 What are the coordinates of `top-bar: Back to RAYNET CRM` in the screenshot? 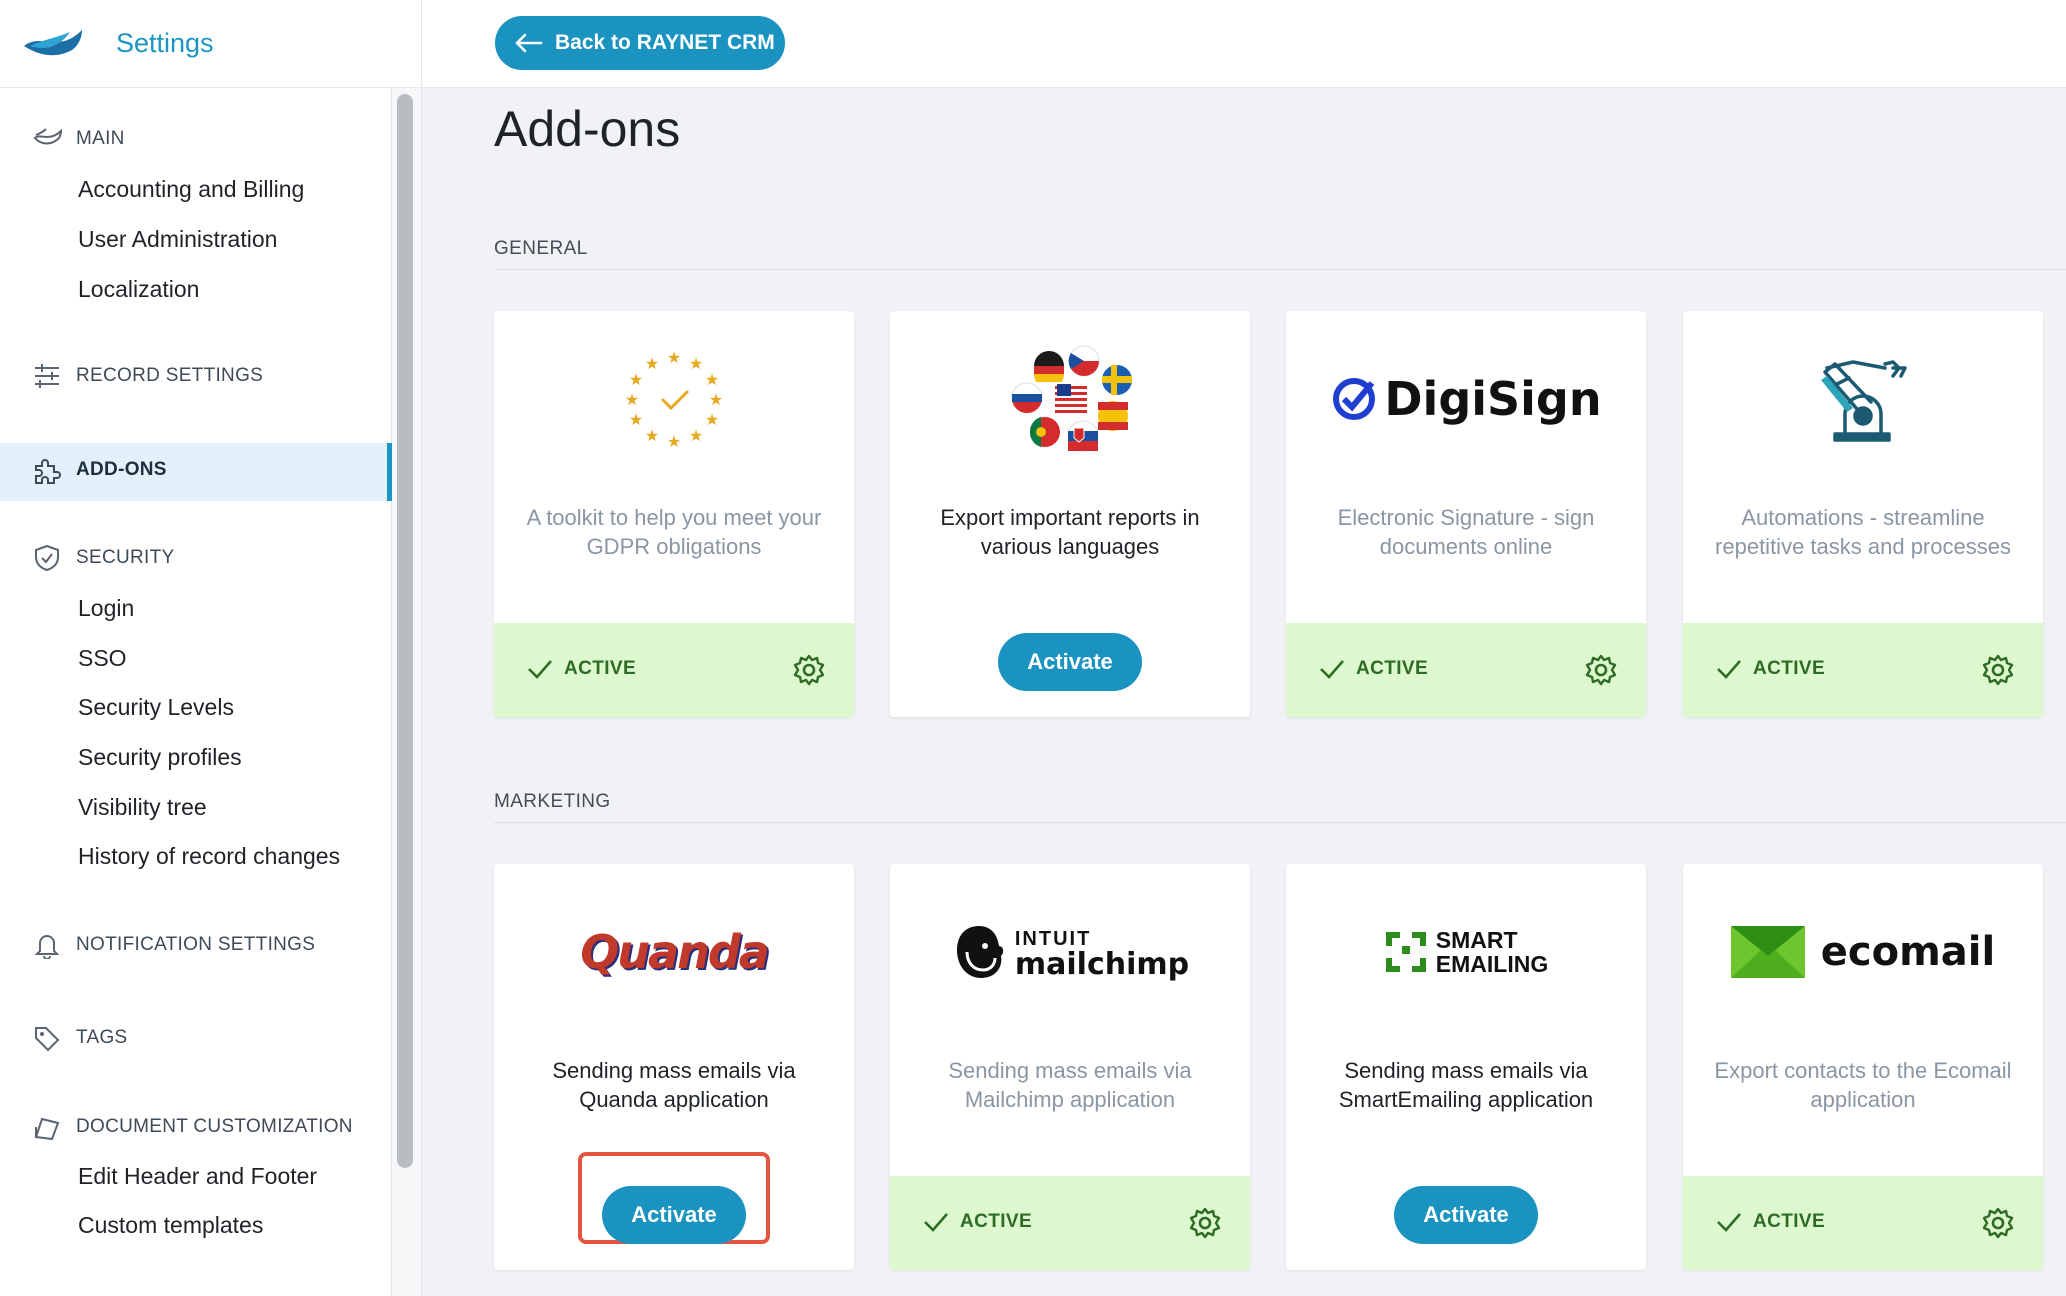 It's located at (1244, 44).